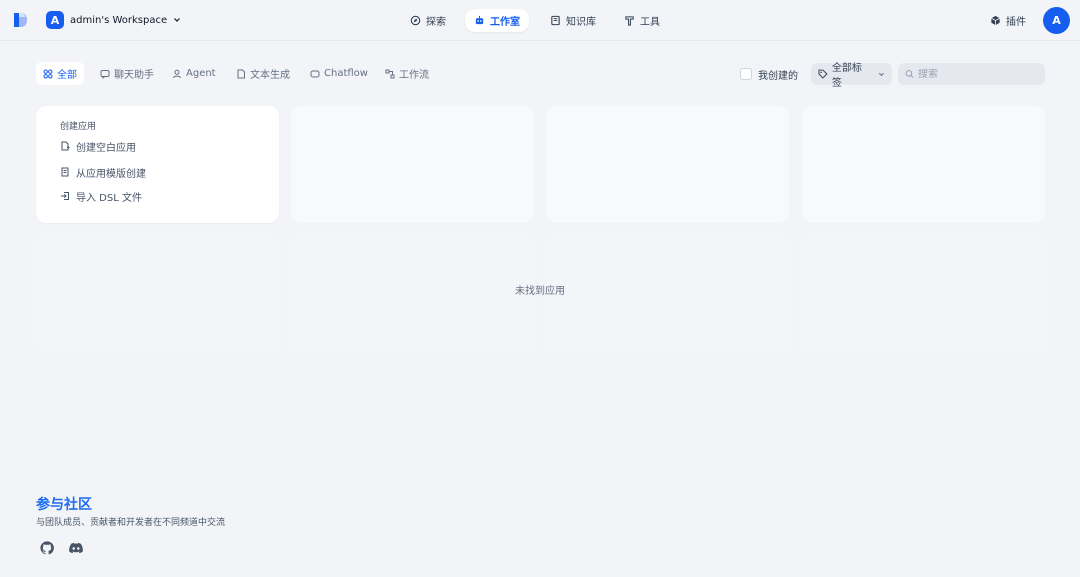 This screenshot has height=577, width=1080. I want to click on tab-agent-label: Agent, so click(201, 73).